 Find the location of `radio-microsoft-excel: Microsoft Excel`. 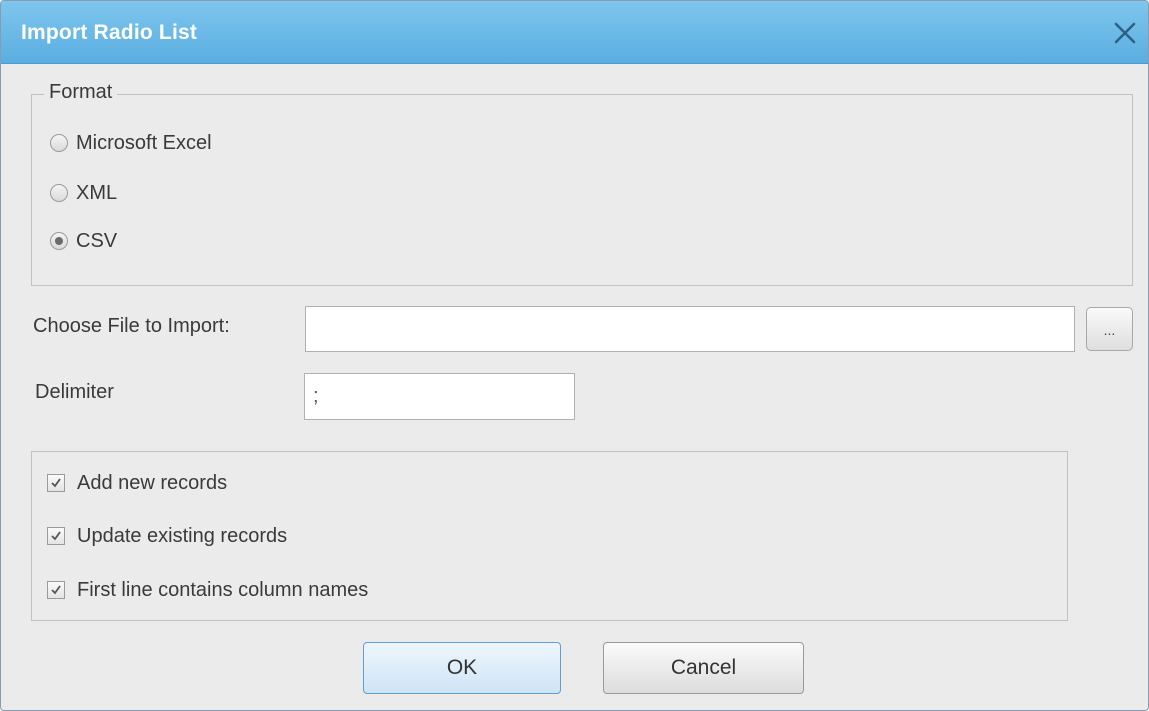

radio-microsoft-excel: Microsoft Excel is located at coordinates (131, 143).